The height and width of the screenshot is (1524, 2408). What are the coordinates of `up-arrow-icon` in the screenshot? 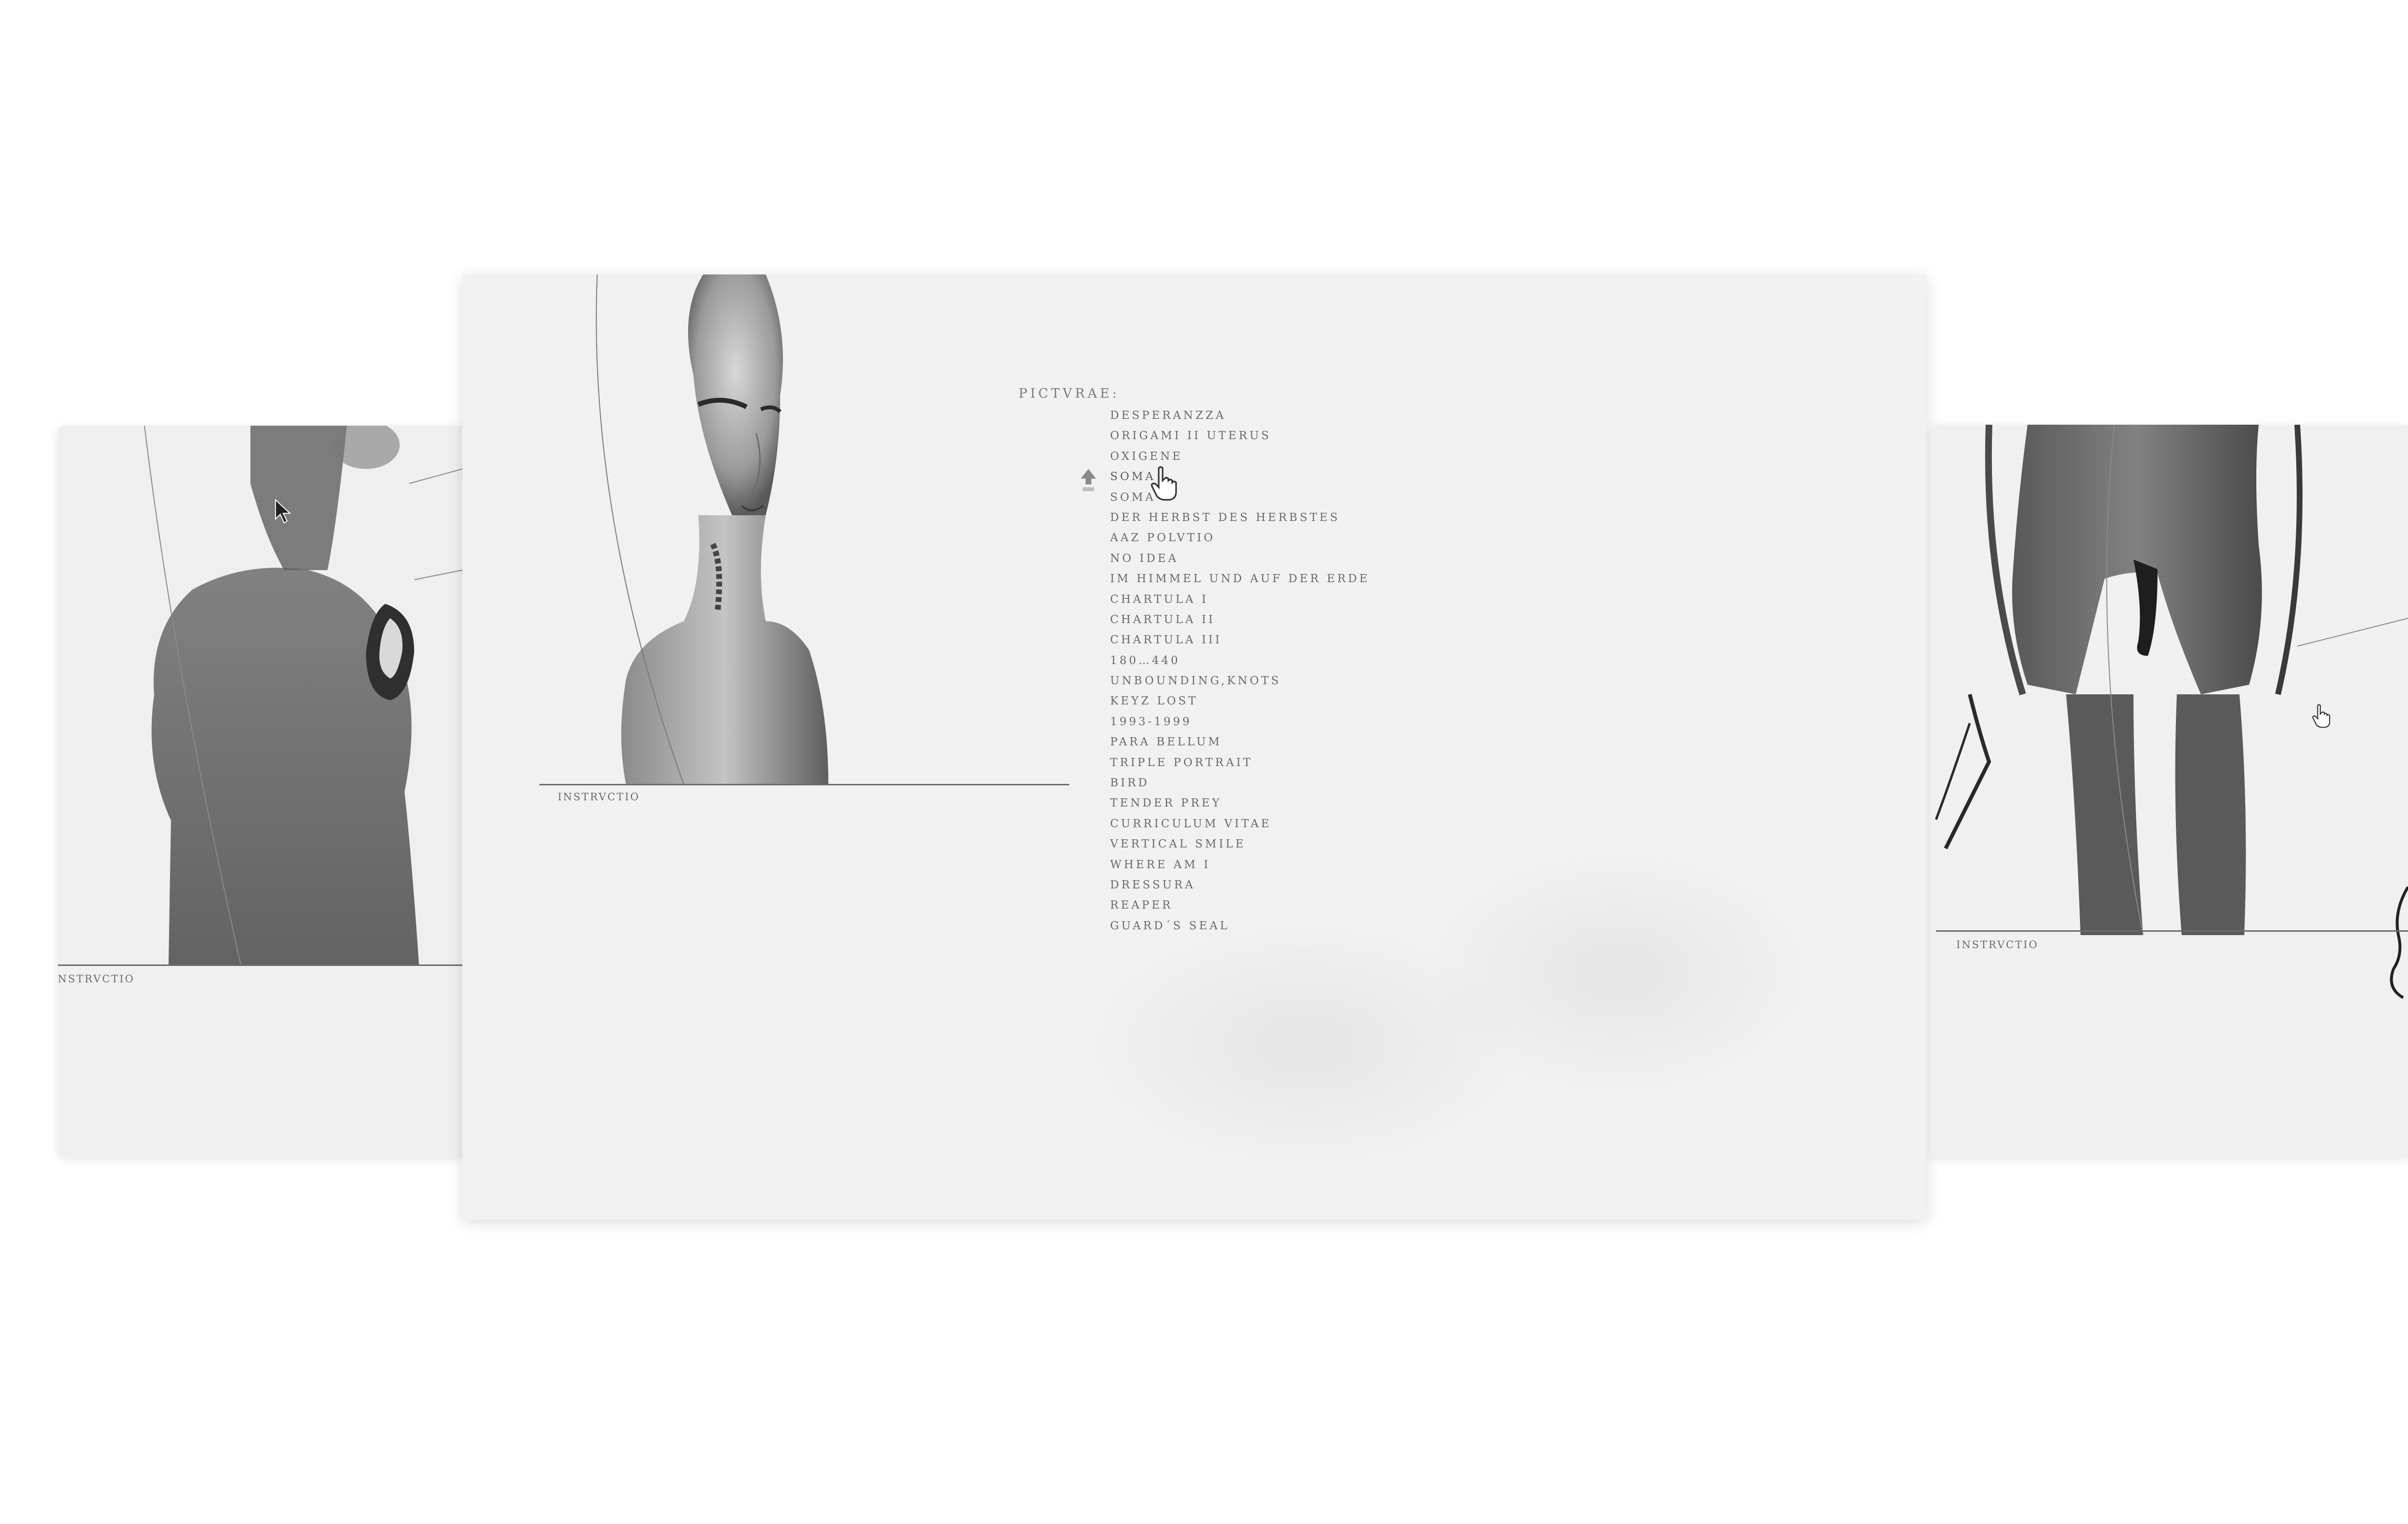 It's located at (1088, 480).